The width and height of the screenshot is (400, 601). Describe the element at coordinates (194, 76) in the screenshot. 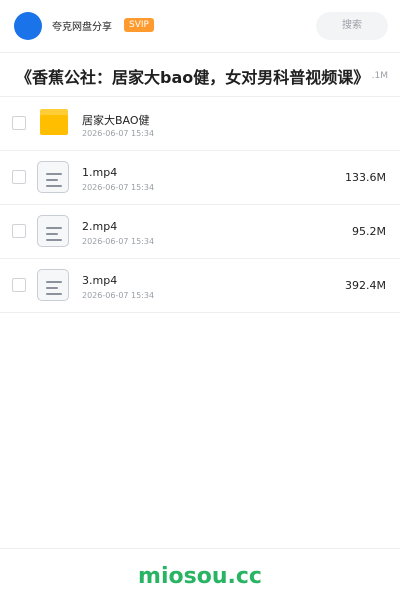

I see `share-title: 《香蕉公社：居家大bao健，女对男科普视频课》` at that location.